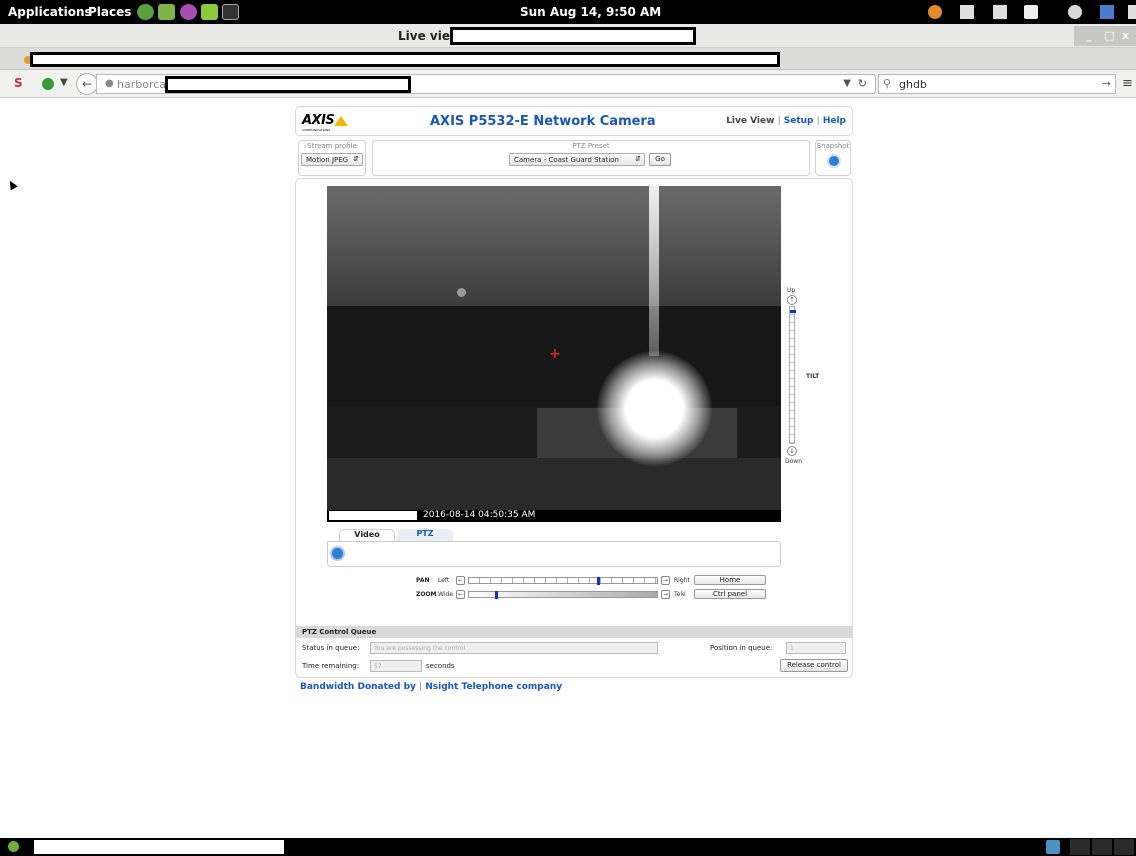 This screenshot has width=1136, height=856. Describe the element at coordinates (660, 159) in the screenshot. I see `go-button: Go` at that location.